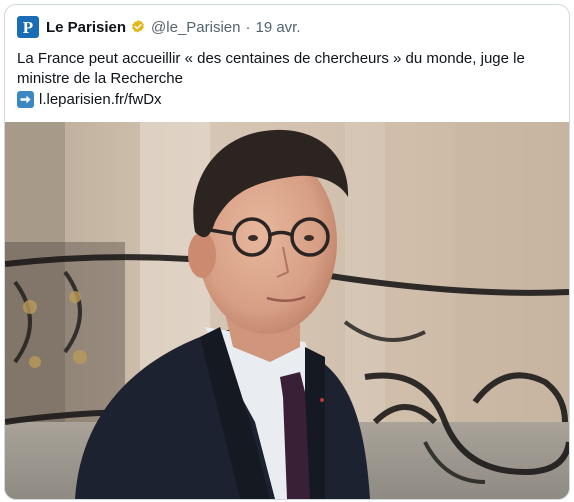 This screenshot has width=574, height=502. I want to click on tweet-date: 19 avr., so click(277, 27).